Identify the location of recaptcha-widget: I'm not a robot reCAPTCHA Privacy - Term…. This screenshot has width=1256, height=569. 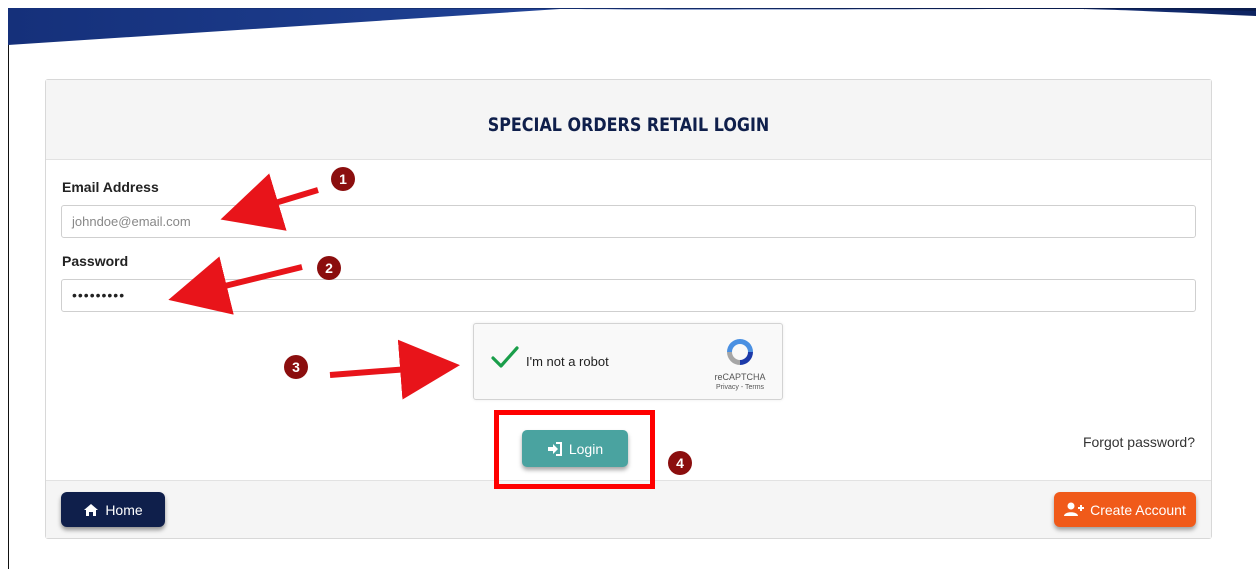
(628, 361).